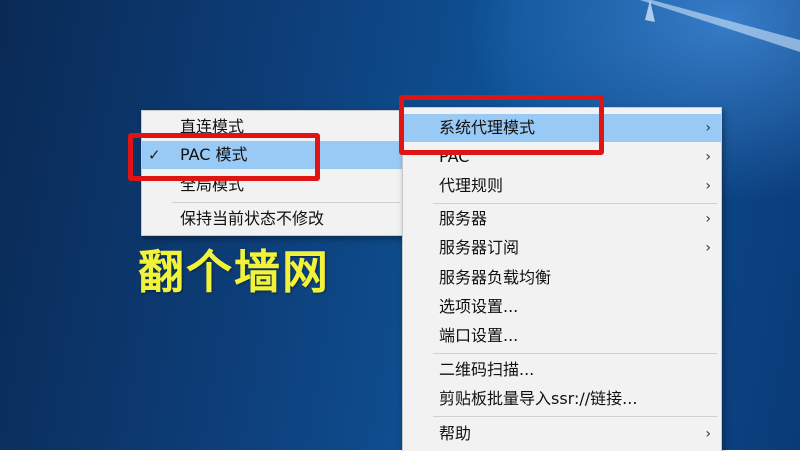 This screenshot has height=451, width=800. I want to click on caption-text: 翻个墙网, so click(234, 272).